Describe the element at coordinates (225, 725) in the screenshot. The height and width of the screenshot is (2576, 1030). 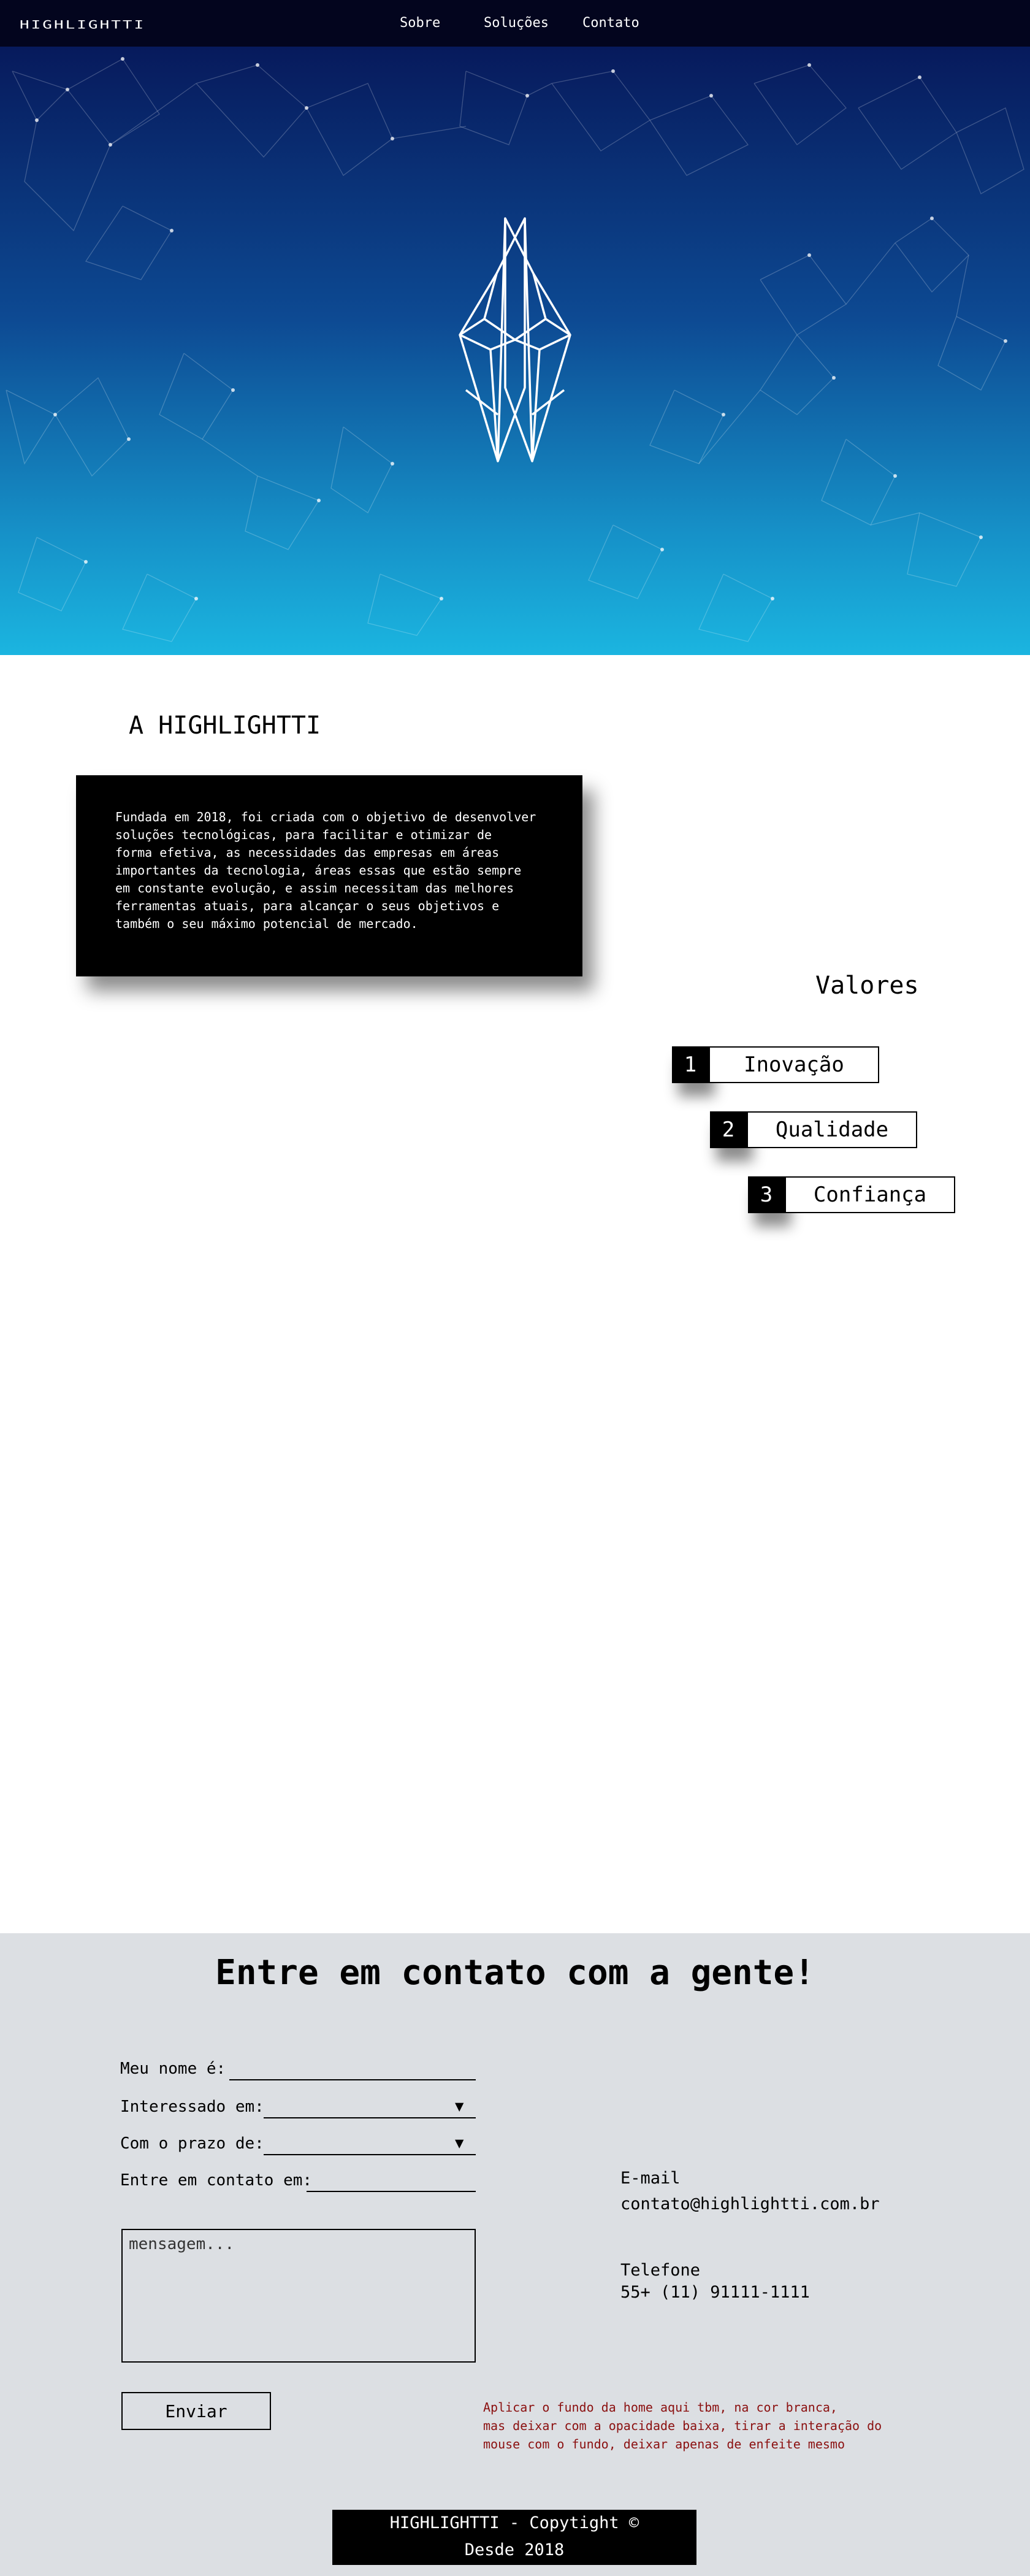
I see `about-title: A HIGHLIGHTTI` at that location.